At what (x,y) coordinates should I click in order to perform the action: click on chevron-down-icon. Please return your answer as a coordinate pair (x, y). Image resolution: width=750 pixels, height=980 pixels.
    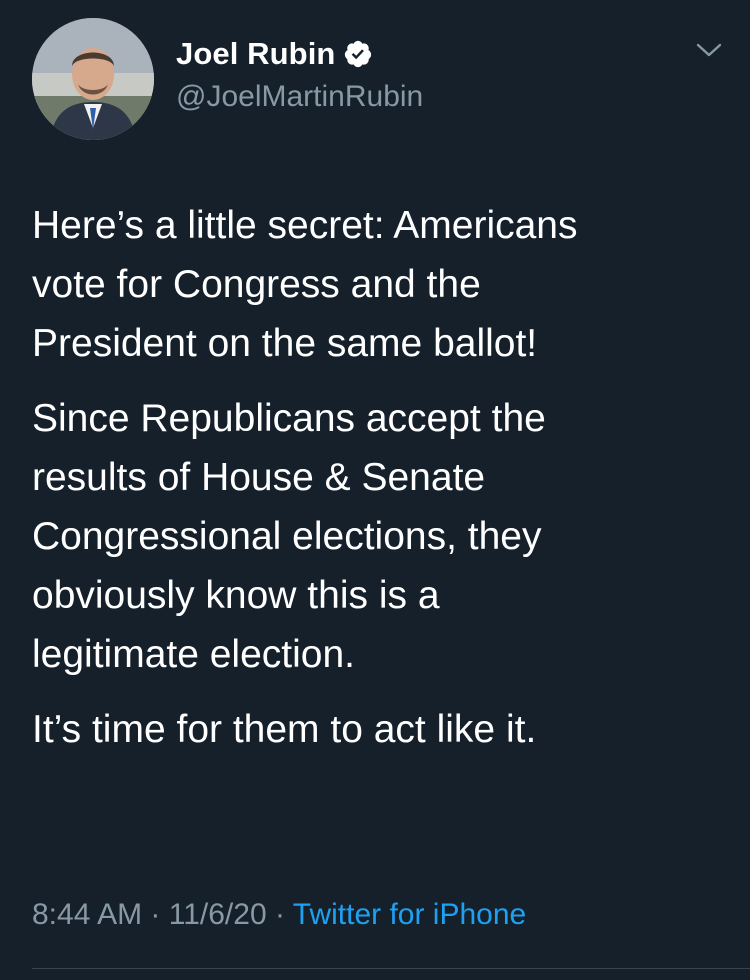
    Looking at the image, I should click on (709, 50).